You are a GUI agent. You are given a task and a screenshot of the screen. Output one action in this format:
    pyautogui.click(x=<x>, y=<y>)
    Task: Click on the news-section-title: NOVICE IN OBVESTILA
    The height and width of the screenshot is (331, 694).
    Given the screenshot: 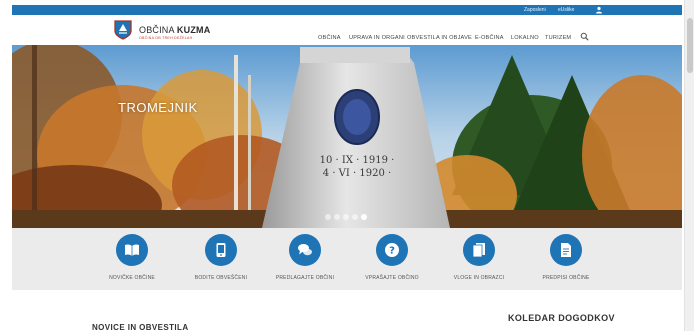 What is the action you would take?
    pyautogui.click(x=140, y=327)
    